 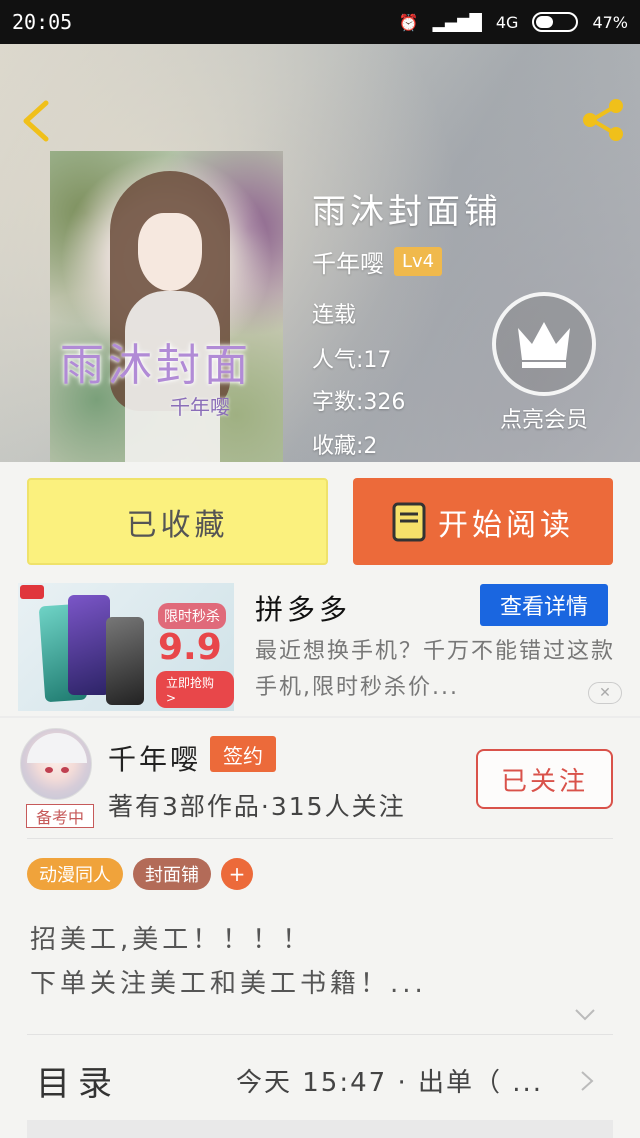 What do you see at coordinates (243, 754) in the screenshot?
I see `signed-badge: 签约` at bounding box center [243, 754].